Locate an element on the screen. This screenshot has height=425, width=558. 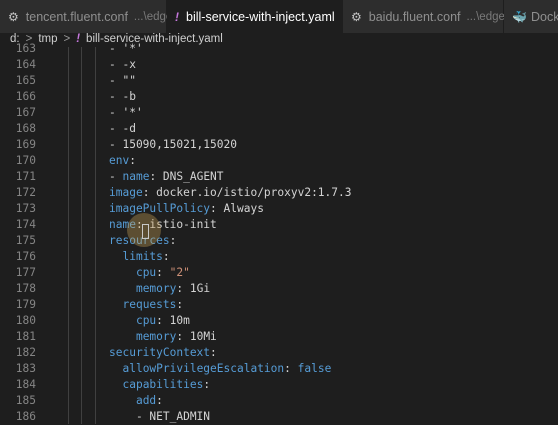
line-number: 184 is located at coordinates (25, 384).